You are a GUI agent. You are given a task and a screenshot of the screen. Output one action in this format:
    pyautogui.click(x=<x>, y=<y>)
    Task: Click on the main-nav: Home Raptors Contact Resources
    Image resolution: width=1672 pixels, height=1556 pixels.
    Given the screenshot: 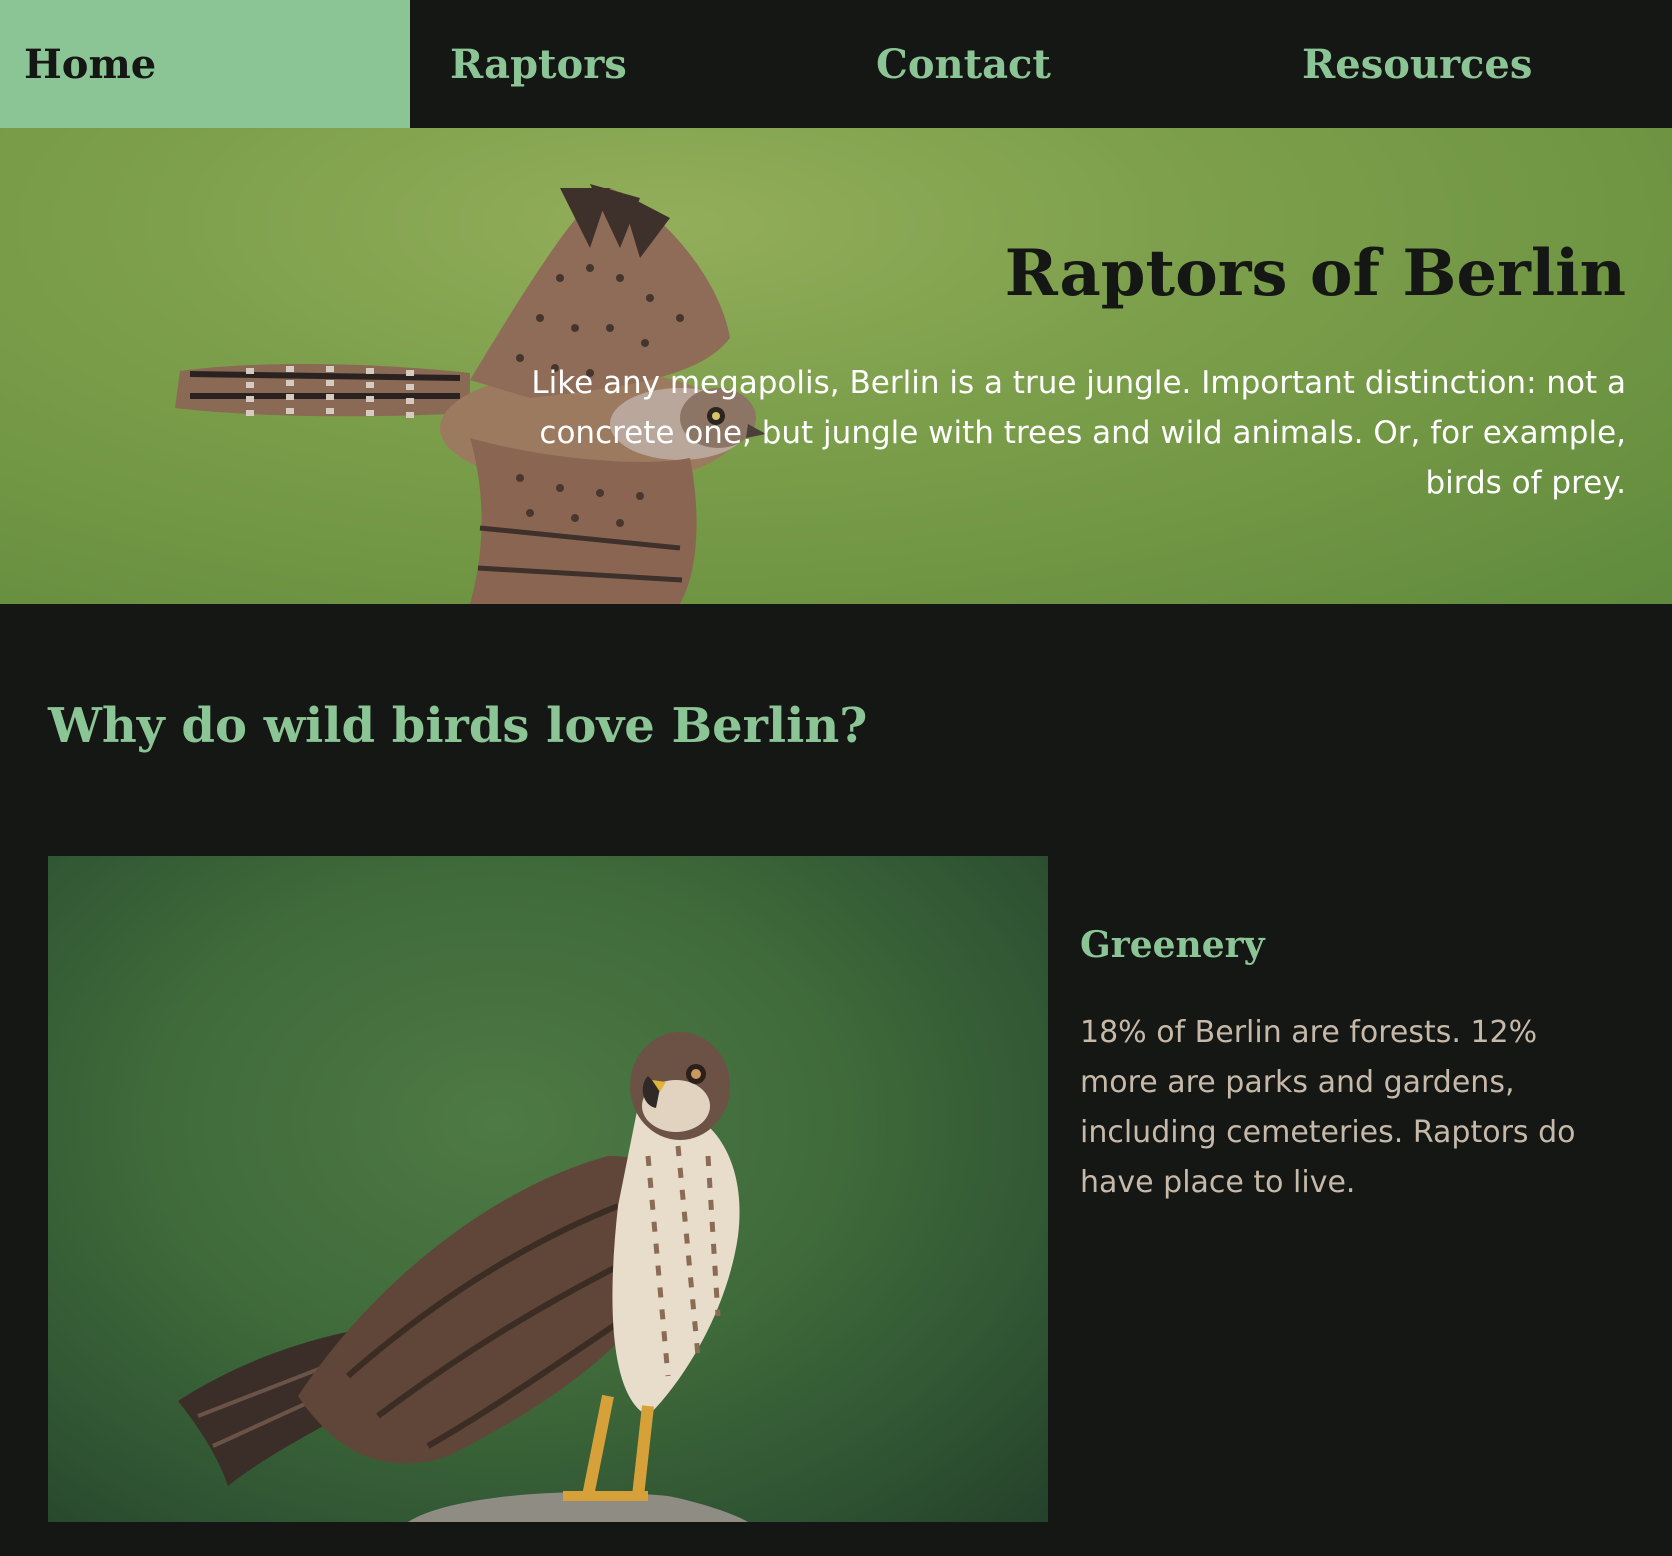 What is the action you would take?
    pyautogui.click(x=836, y=64)
    